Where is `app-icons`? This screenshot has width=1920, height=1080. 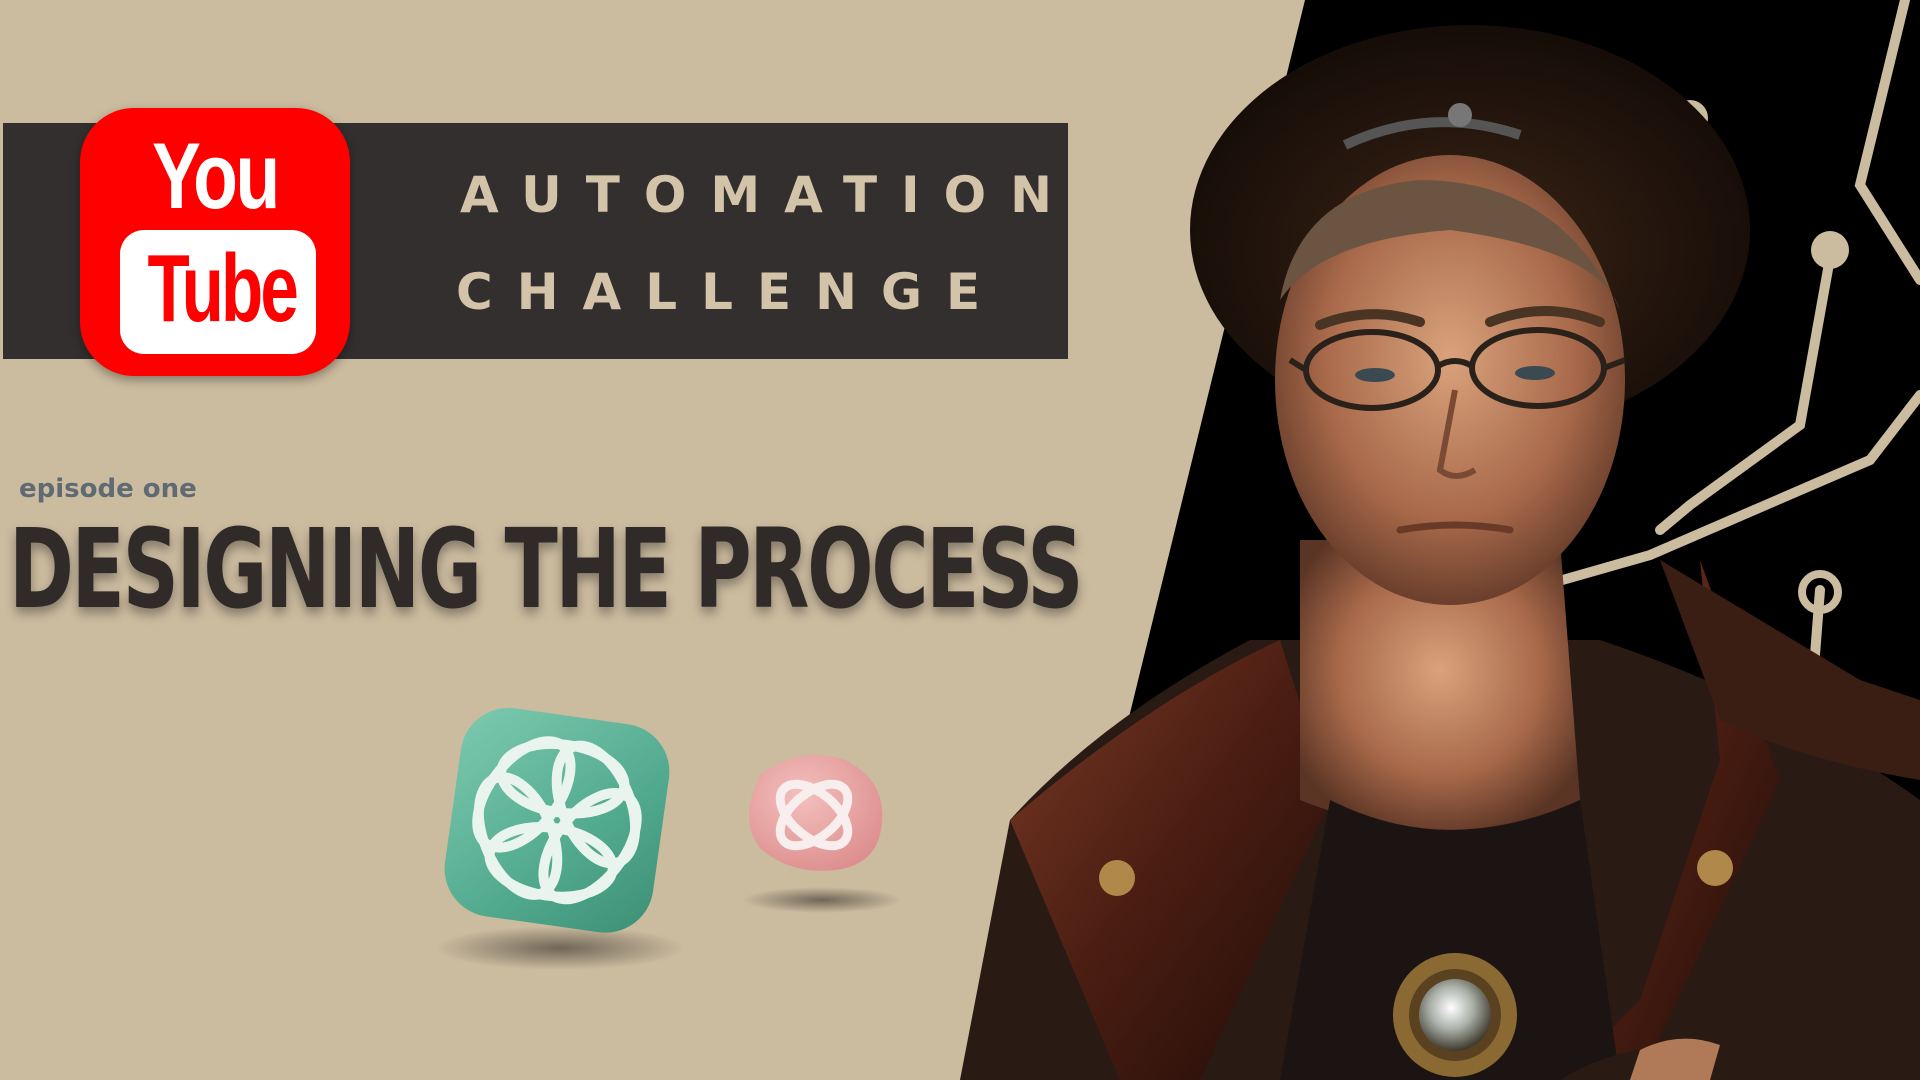
app-icons is located at coordinates (668, 838).